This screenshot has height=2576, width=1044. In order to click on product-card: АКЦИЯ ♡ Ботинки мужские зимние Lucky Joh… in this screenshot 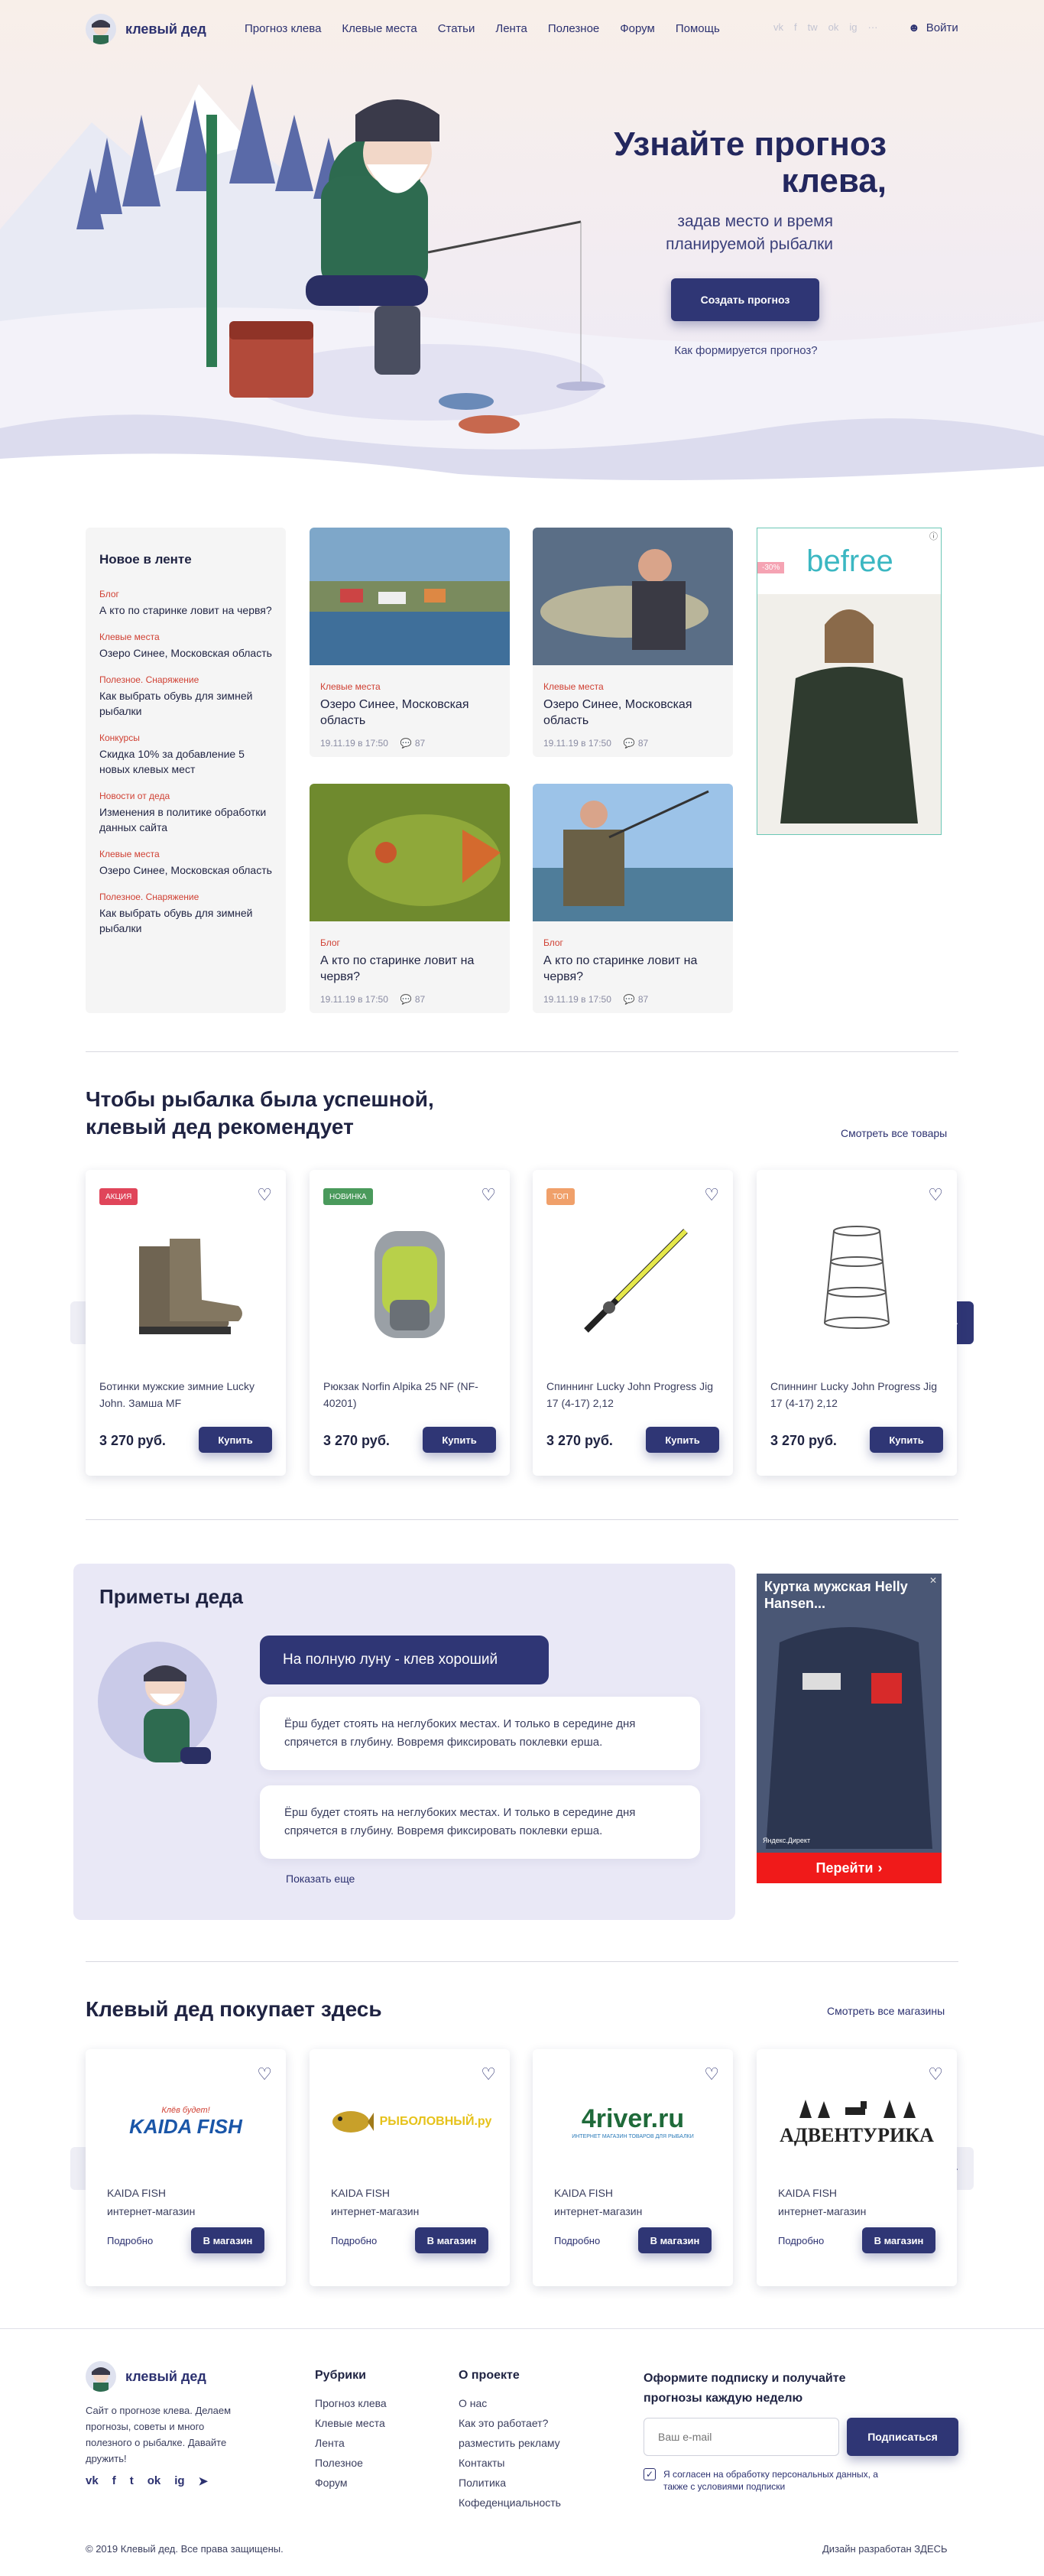, I will do `click(186, 1323)`.